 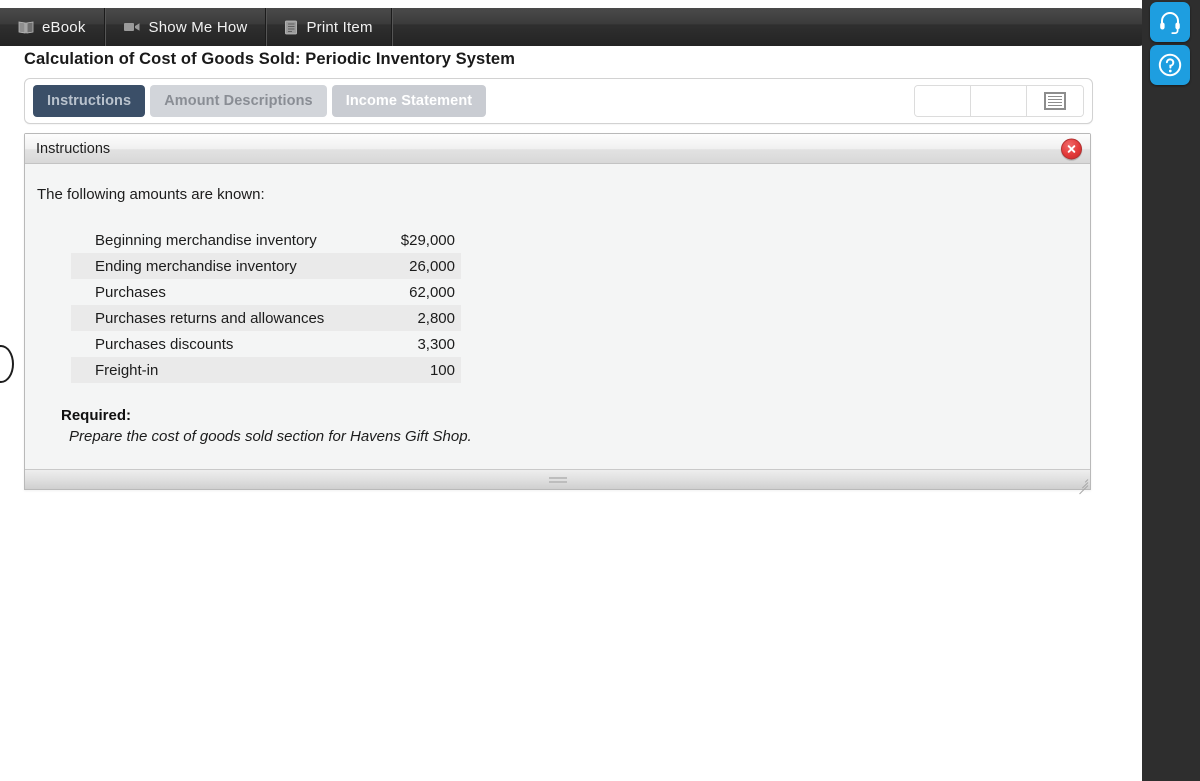 I want to click on instructions-window-titlebar: Instructions, so click(x=557, y=149).